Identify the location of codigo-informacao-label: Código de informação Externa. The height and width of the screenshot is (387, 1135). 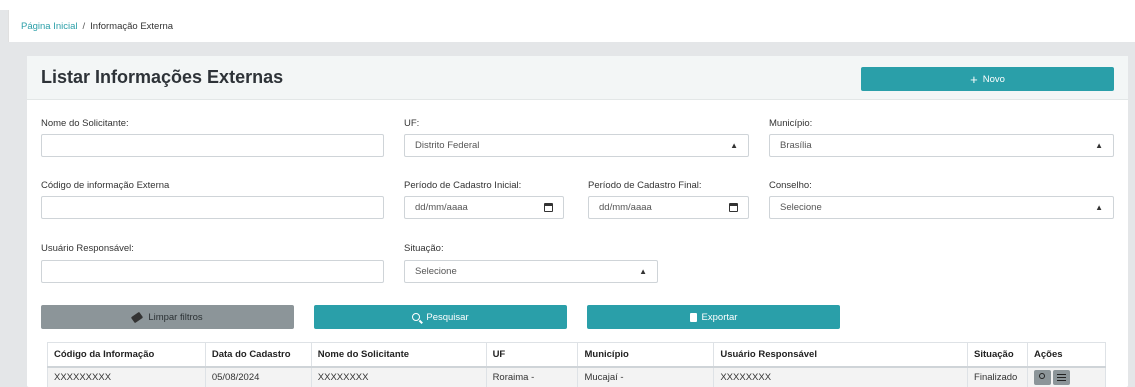
(105, 185).